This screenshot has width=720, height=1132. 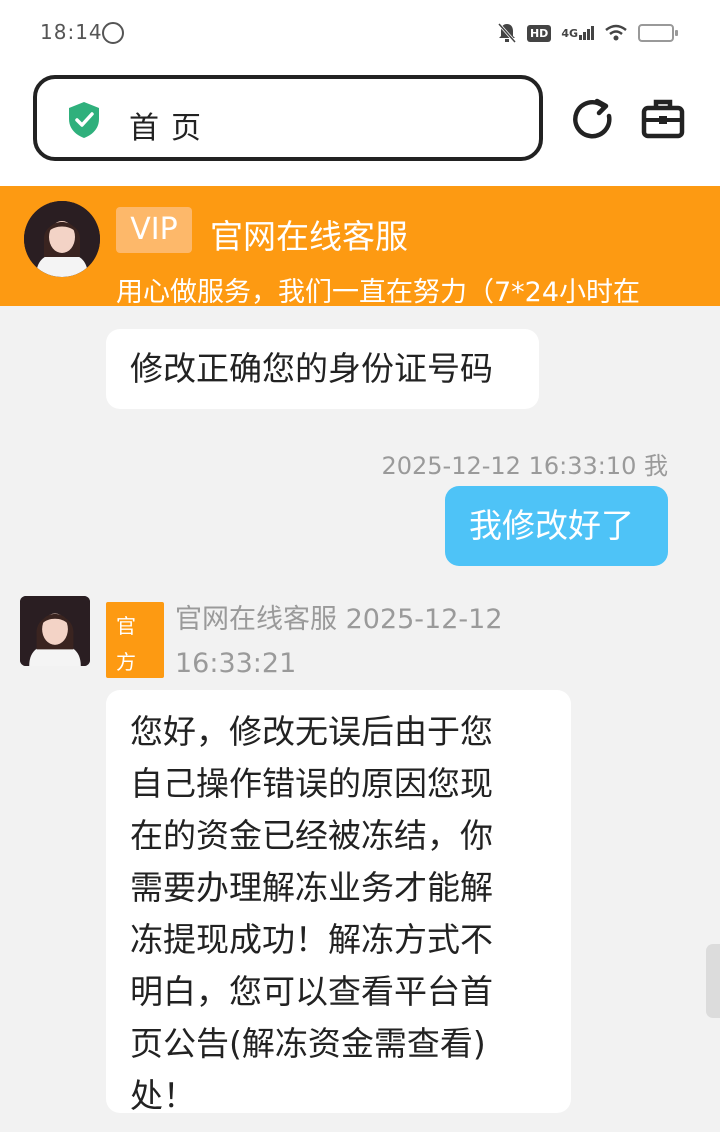 I want to click on message-bubble-sent: 我修改好了, so click(x=556, y=526).